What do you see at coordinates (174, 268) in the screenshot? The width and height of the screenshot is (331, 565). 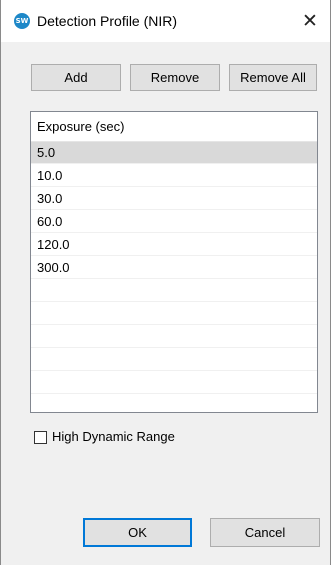 I see `list-item: 300.0` at bounding box center [174, 268].